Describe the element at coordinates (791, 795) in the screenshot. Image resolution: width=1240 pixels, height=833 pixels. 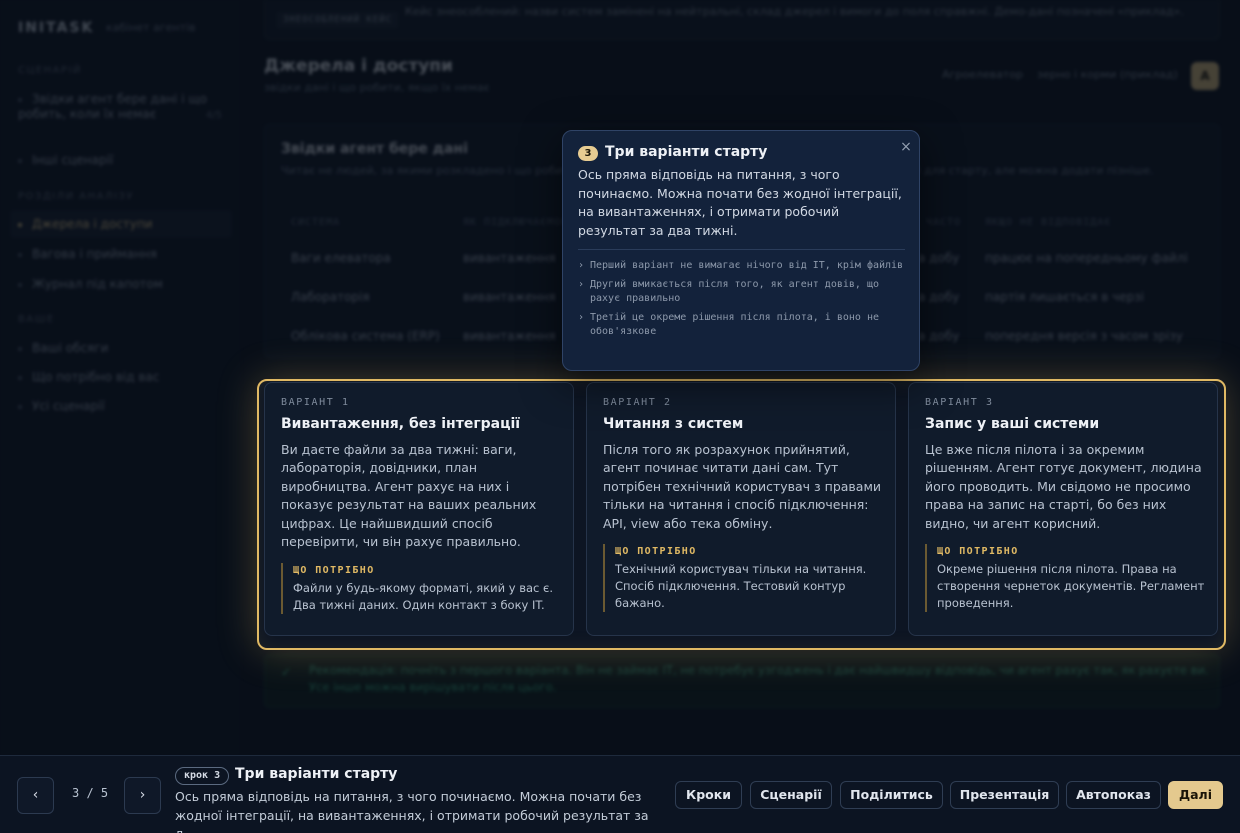
I see `scenarios-button: Сценарії` at that location.